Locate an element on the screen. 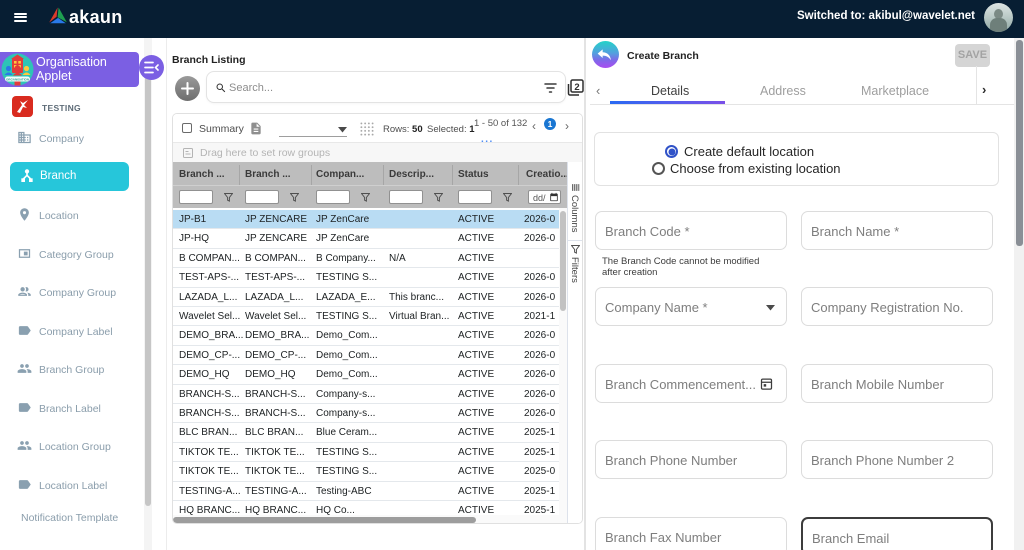 Image resolution: width=1024 pixels, height=550 pixels. svg-text: ORGANISATION is located at coordinates (17, 79).